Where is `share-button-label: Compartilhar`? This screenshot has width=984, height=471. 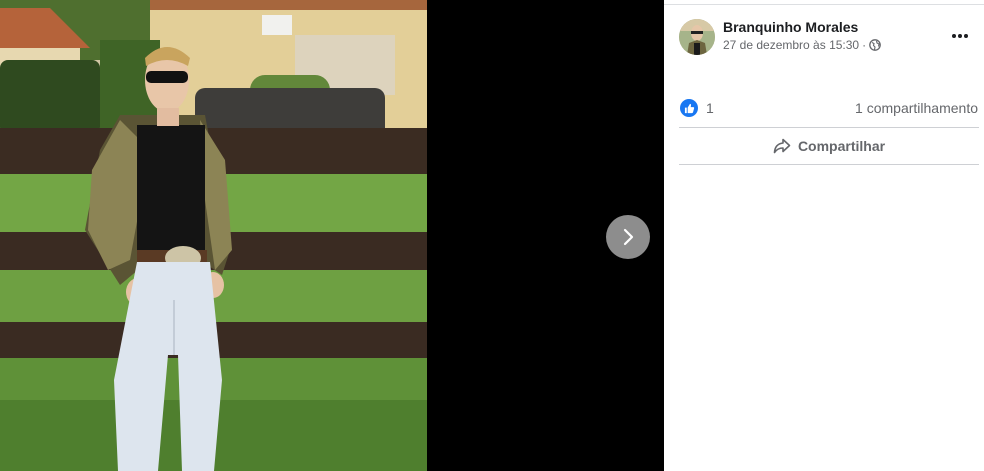
share-button-label: Compartilhar is located at coordinates (841, 146).